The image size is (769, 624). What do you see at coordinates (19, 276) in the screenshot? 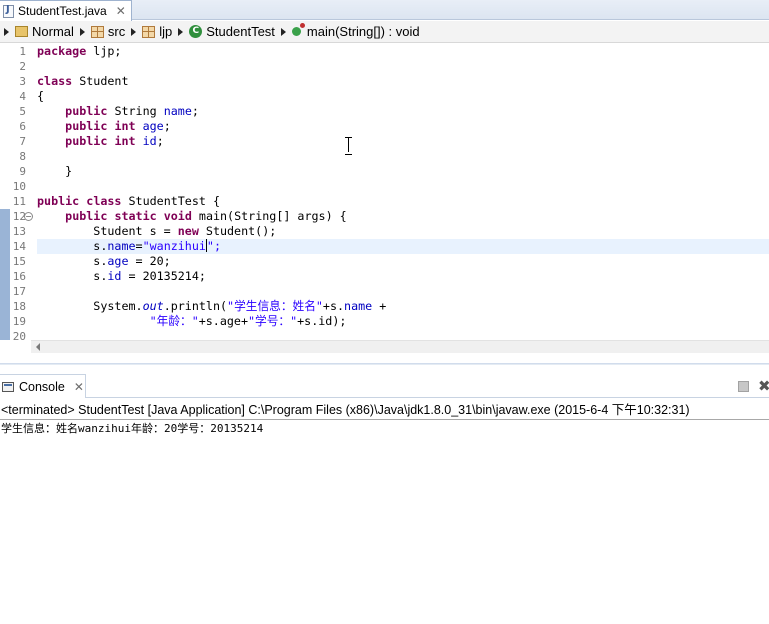
I see `line-number: 16` at bounding box center [19, 276].